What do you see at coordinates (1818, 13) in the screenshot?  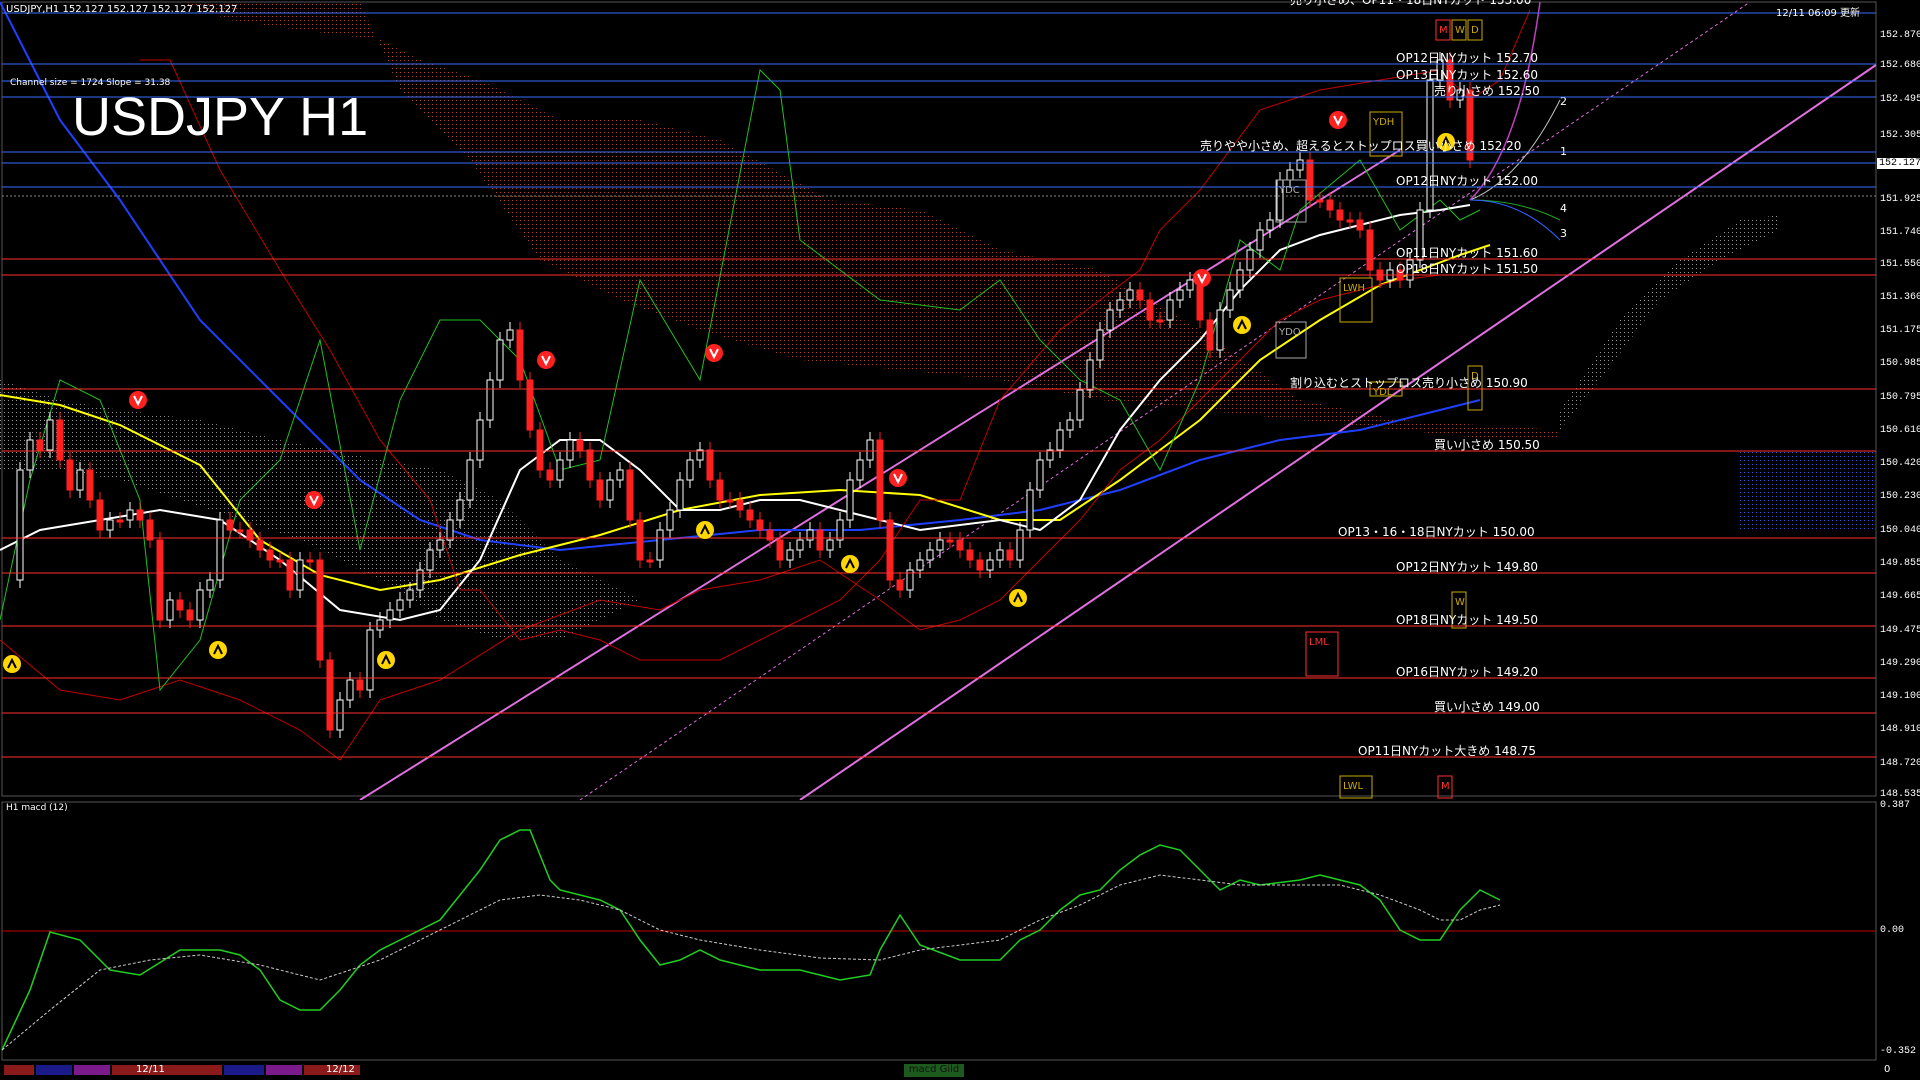 I see `timestamp: 12/11 06:09 更新` at bounding box center [1818, 13].